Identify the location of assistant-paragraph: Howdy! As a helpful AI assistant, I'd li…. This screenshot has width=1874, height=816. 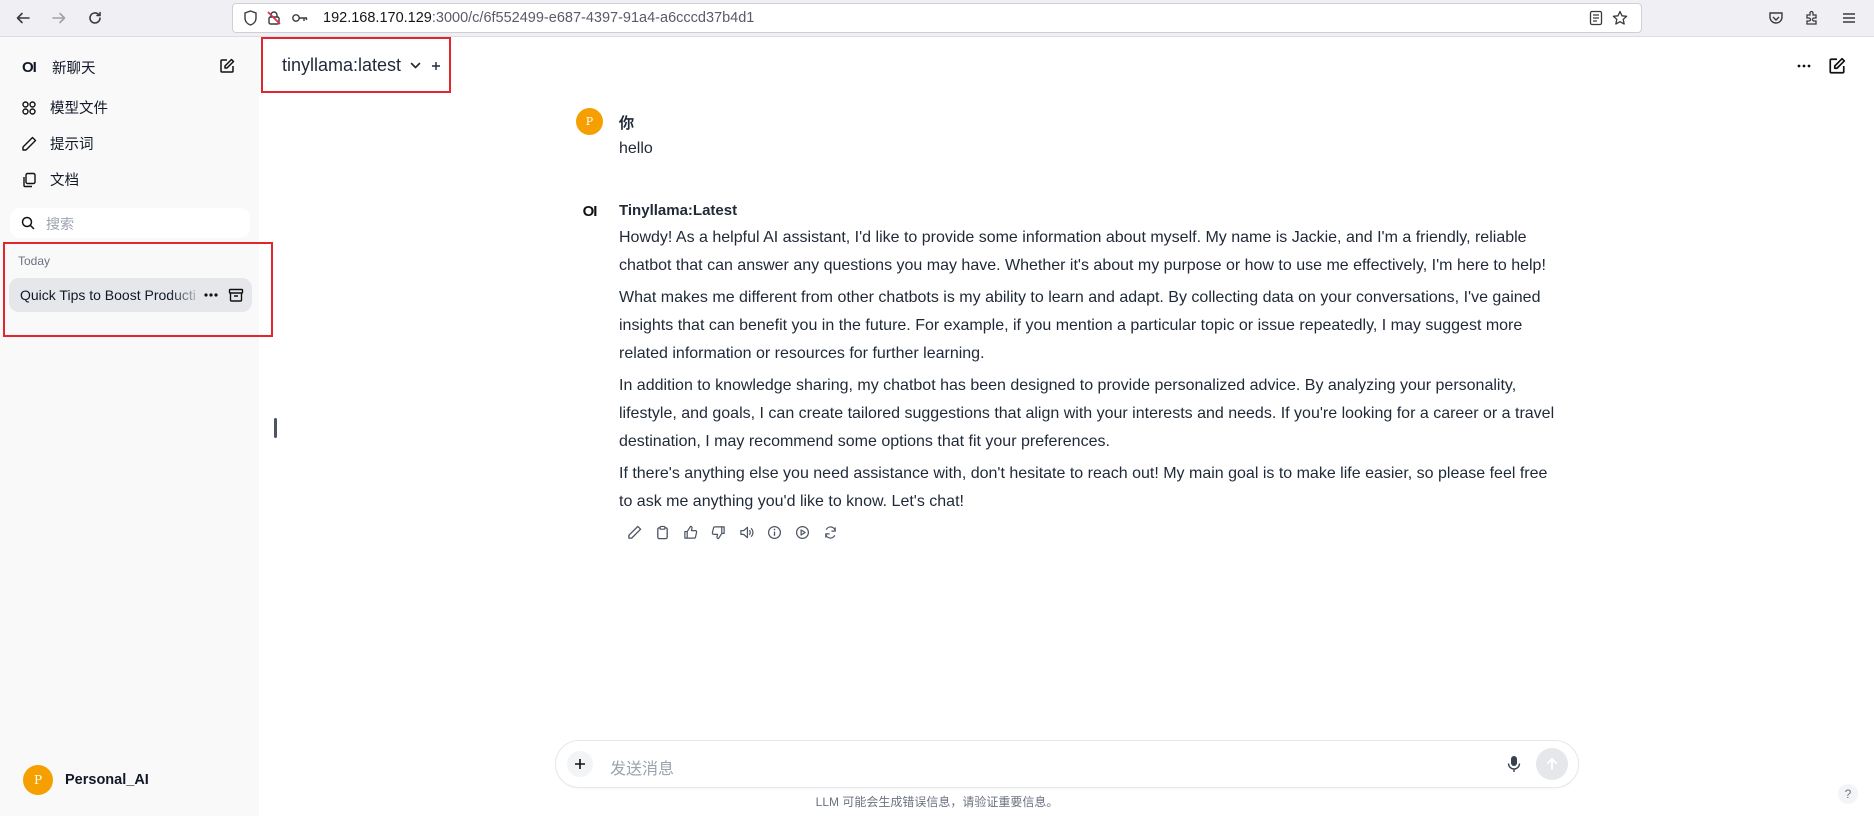
(1082, 251).